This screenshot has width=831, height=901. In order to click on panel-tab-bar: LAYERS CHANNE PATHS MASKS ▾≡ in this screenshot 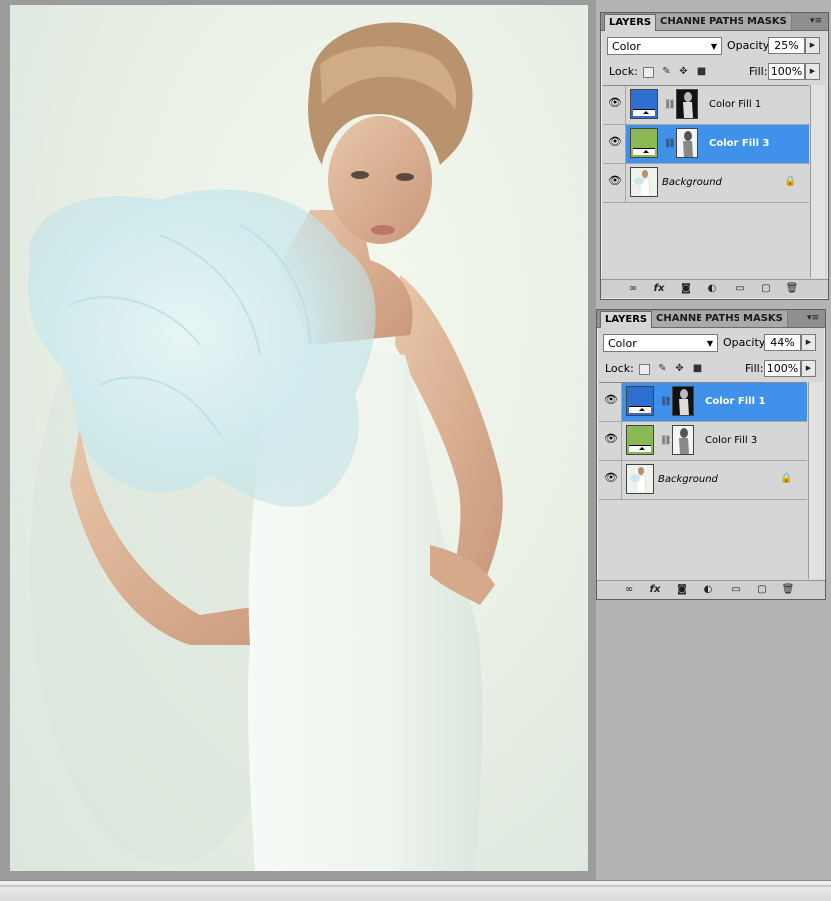, I will do `click(714, 22)`.